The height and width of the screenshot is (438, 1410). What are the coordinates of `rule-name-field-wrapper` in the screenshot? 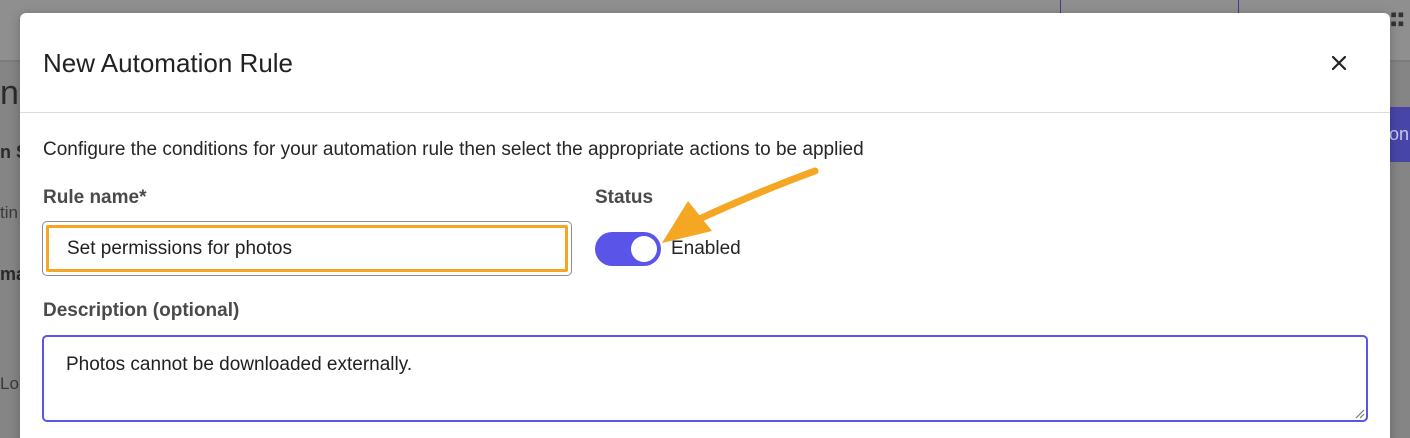 It's located at (307, 248).